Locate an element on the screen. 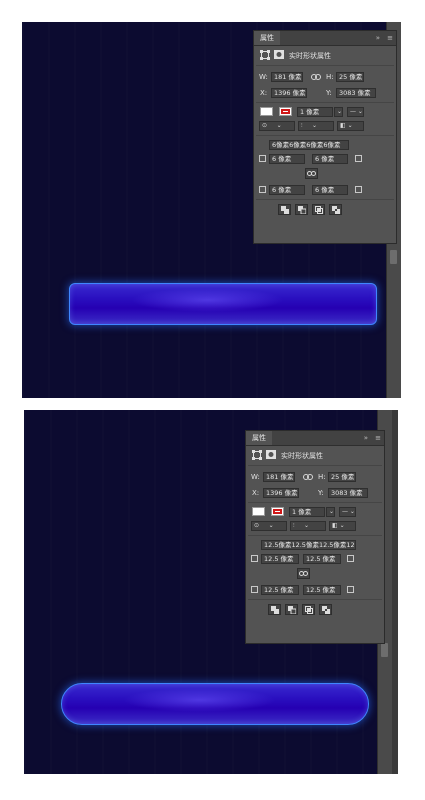  y-label: Y: is located at coordinates (329, 93).